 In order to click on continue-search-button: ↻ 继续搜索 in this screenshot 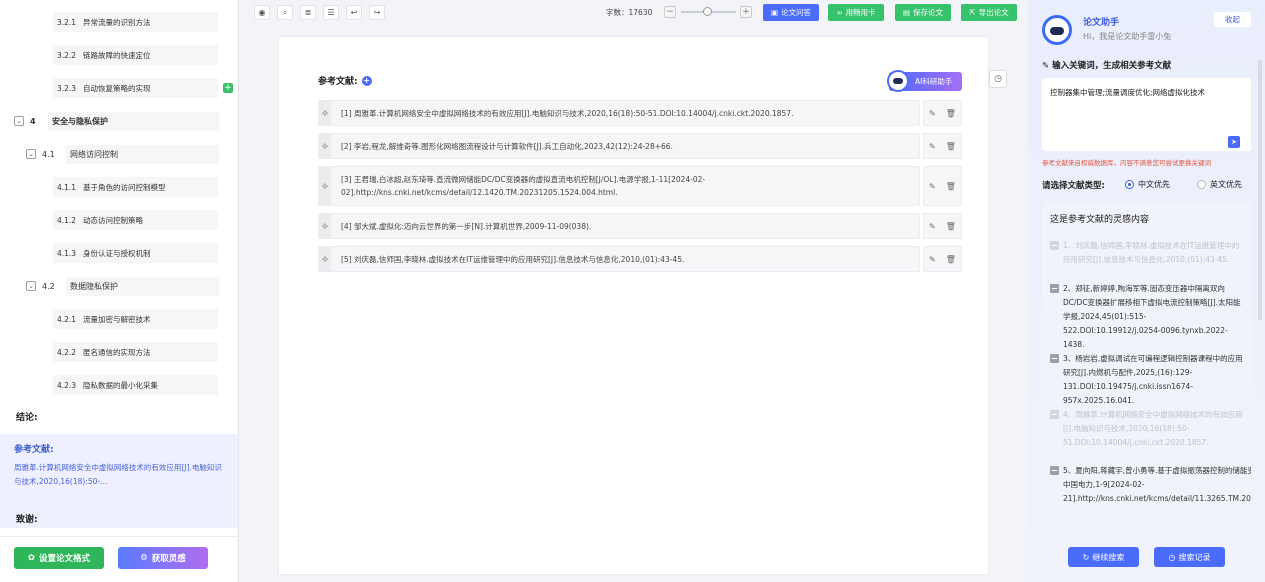, I will do `click(1103, 557)`.